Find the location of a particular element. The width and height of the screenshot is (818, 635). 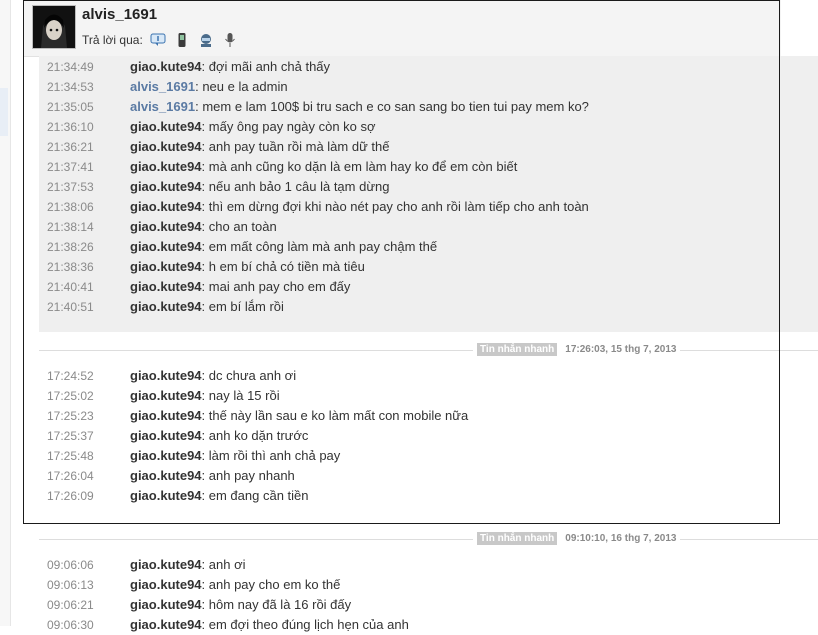

message-text: em đợi theo đúng lịch hẹn của anh is located at coordinates (308, 624).